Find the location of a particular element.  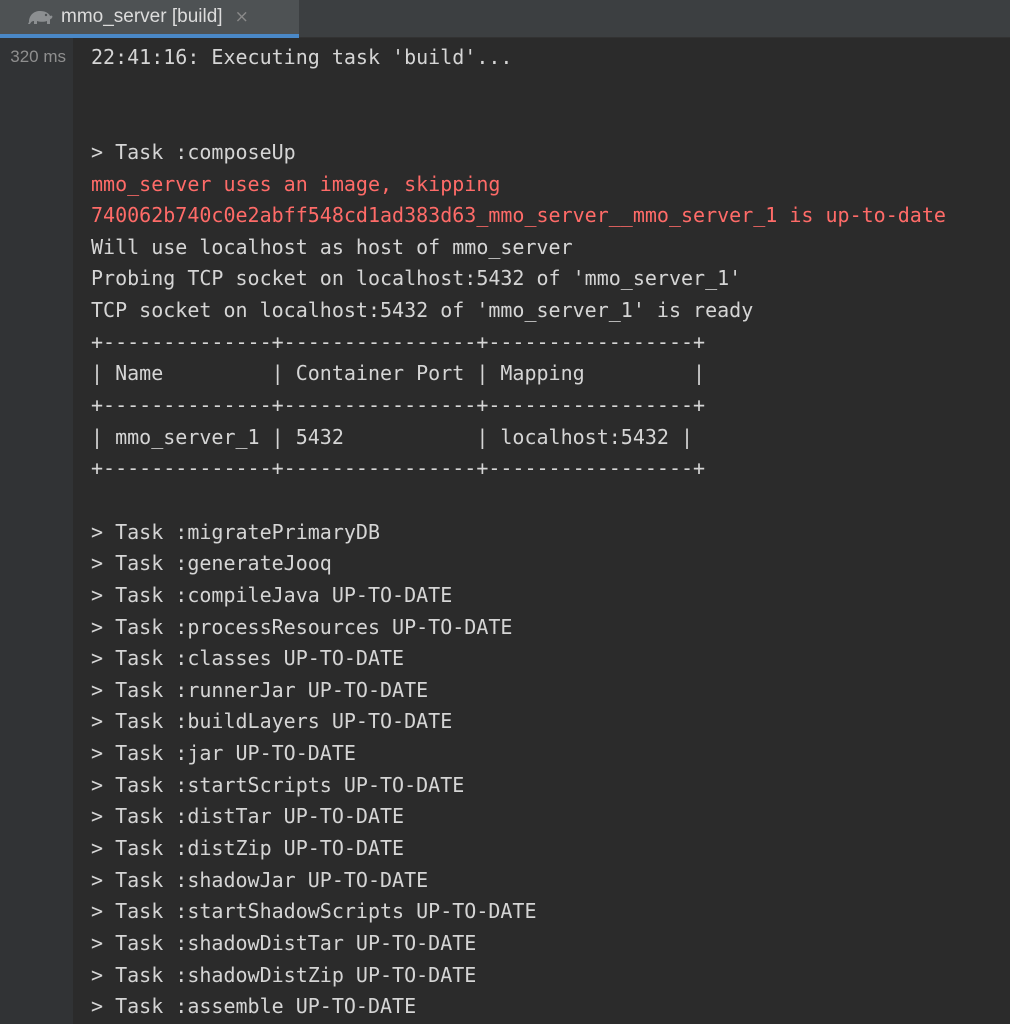

console-line: > Task :processResources UP-TO-DATE is located at coordinates (302, 626).